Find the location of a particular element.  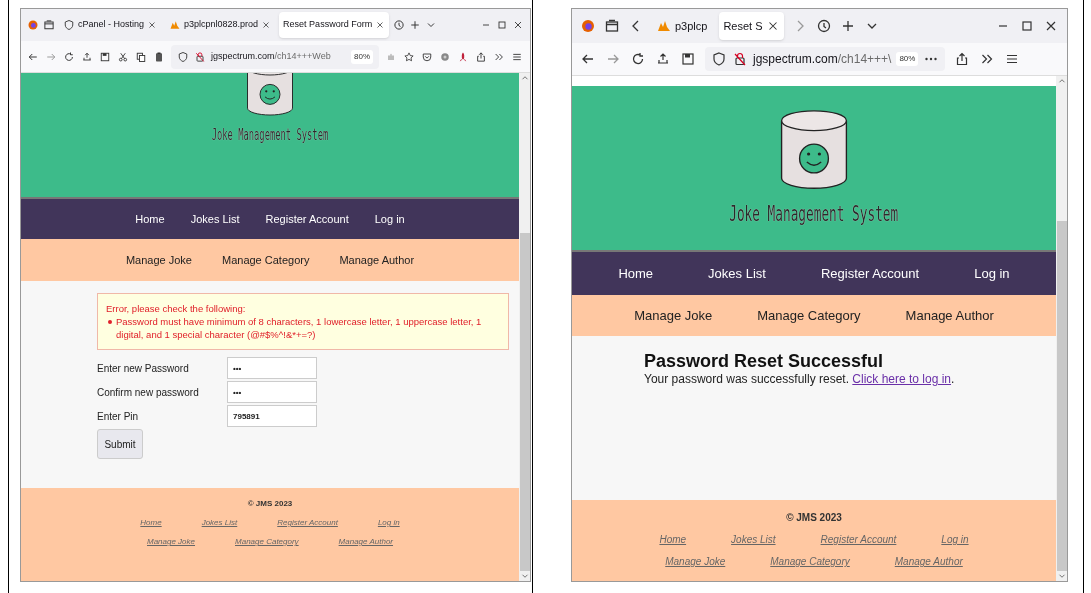

tab-label: Reset Password Form is located at coordinates (328, 25).